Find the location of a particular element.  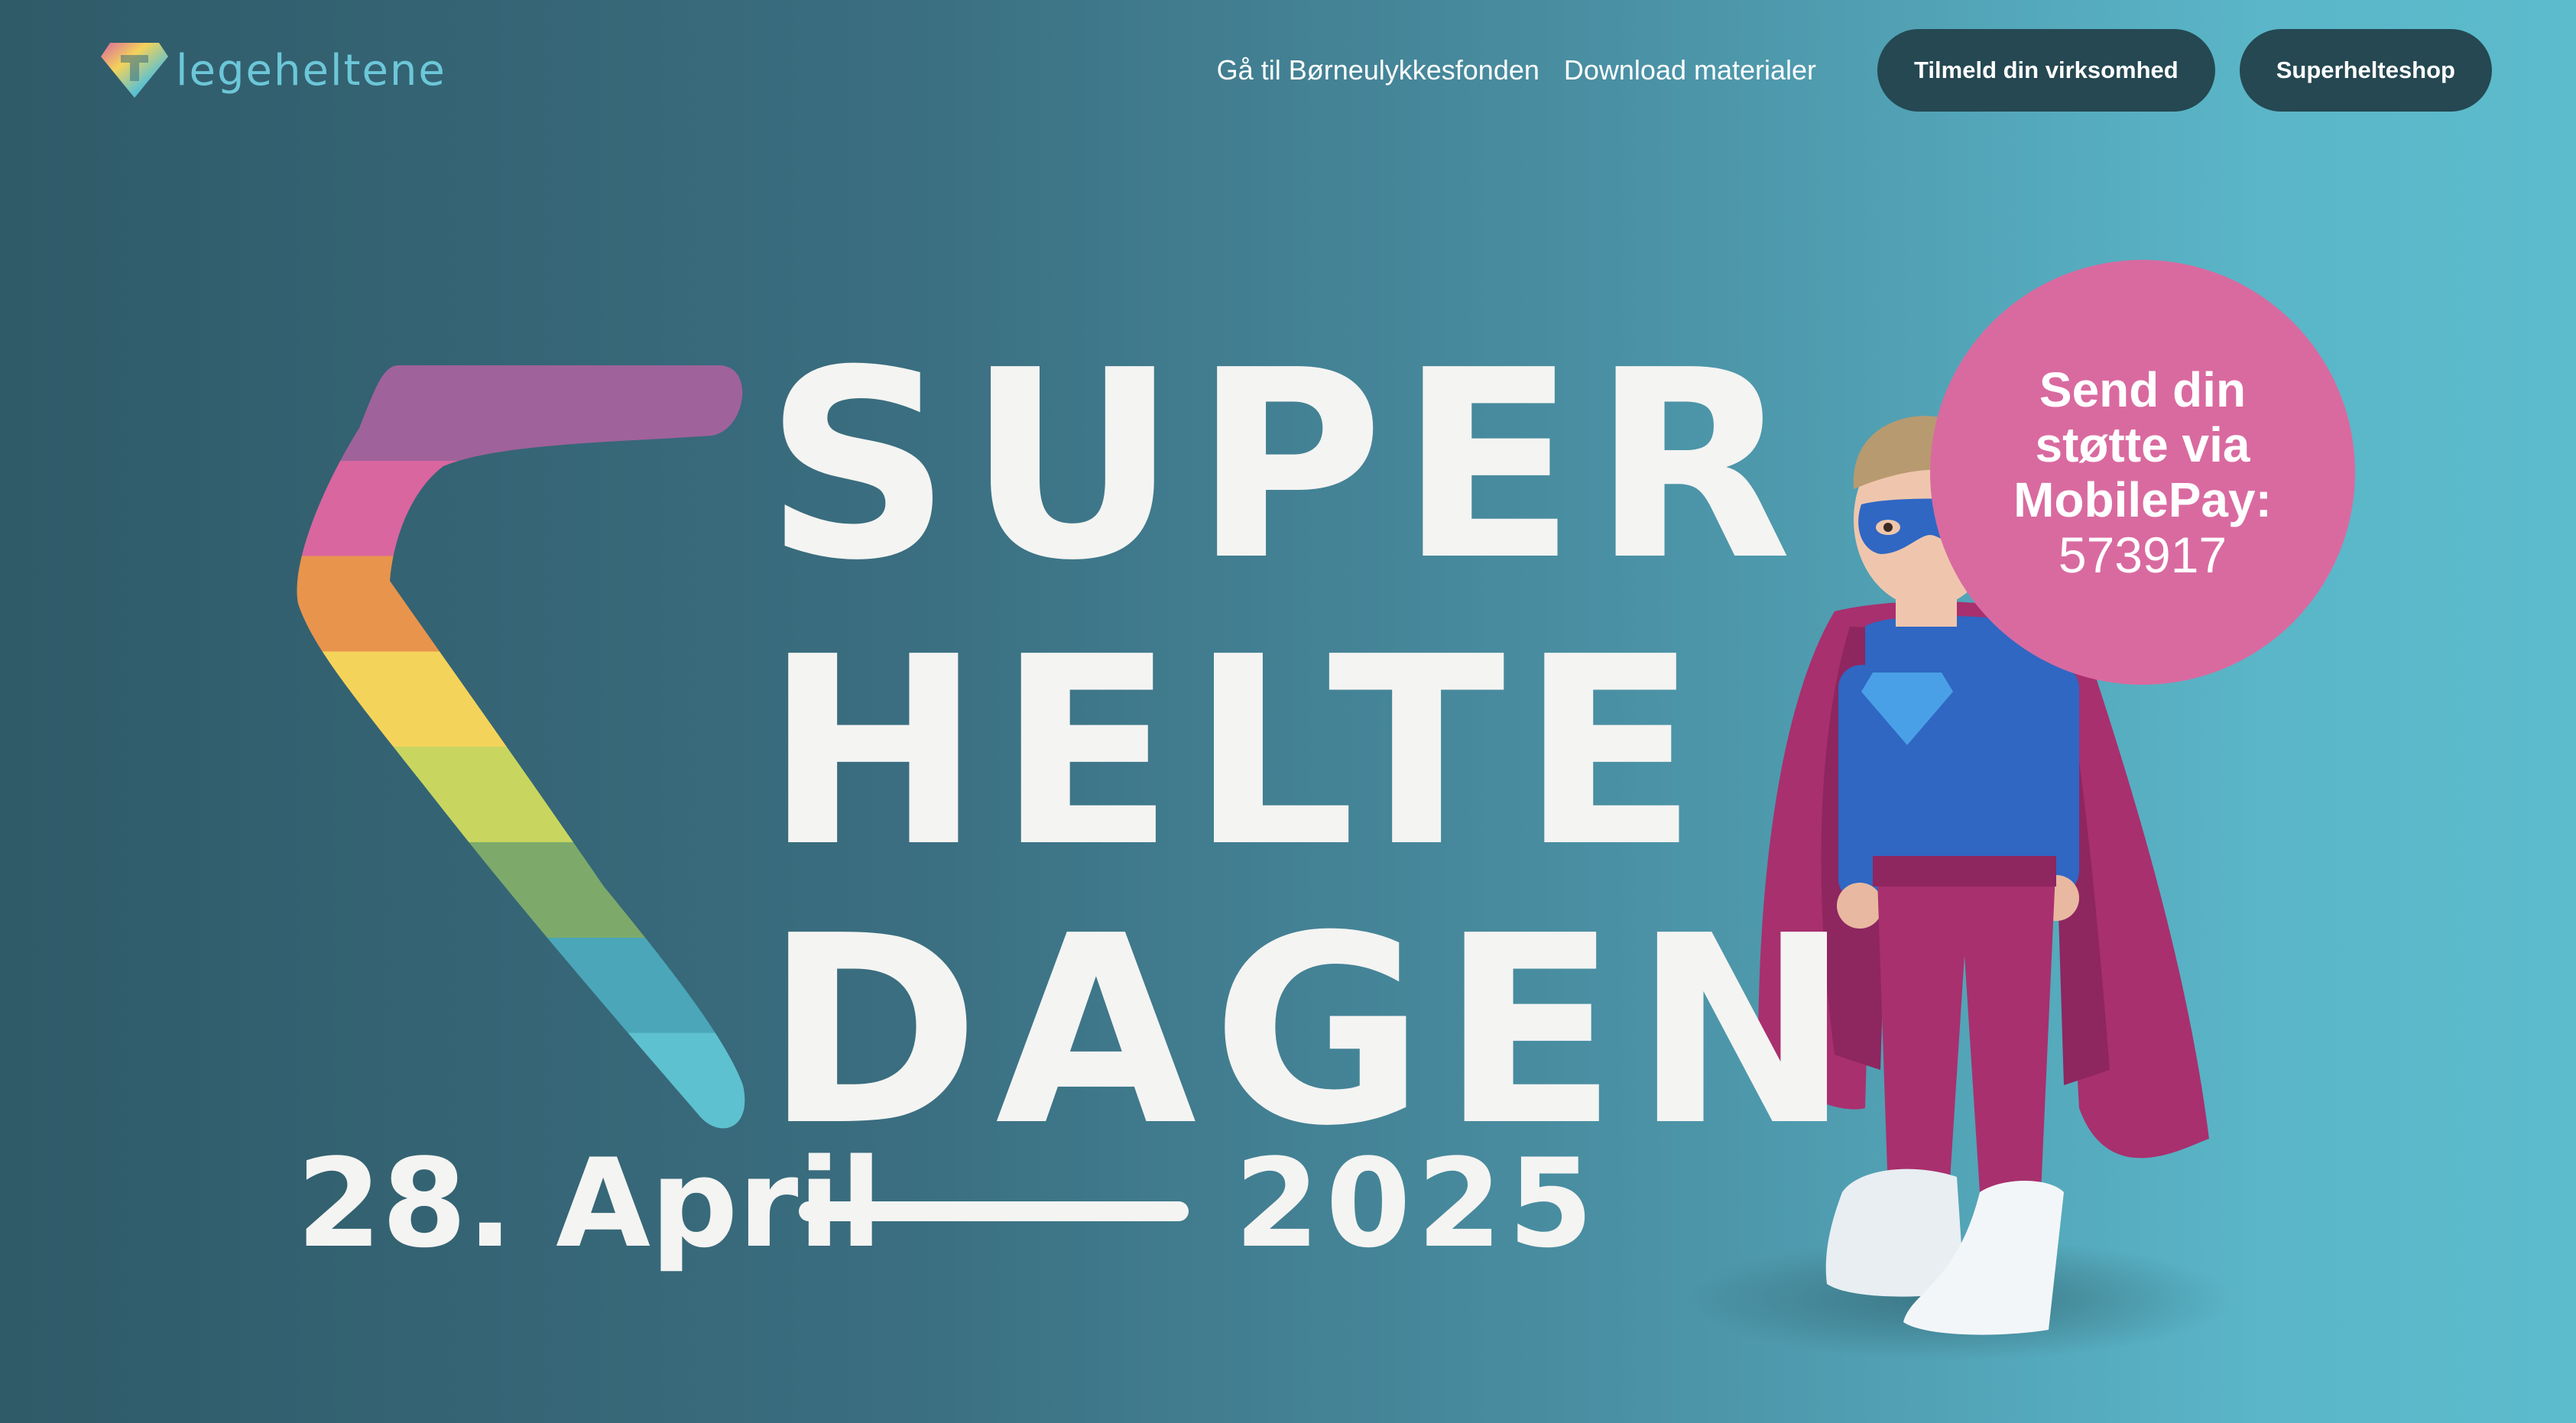

event-year: 2025 is located at coordinates (1417, 1203).